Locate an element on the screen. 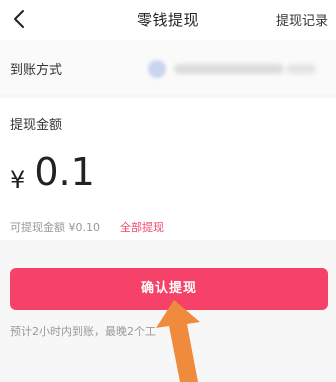 Image resolution: width=336 pixels, height=382 pixels. account-selector is located at coordinates (233, 69).